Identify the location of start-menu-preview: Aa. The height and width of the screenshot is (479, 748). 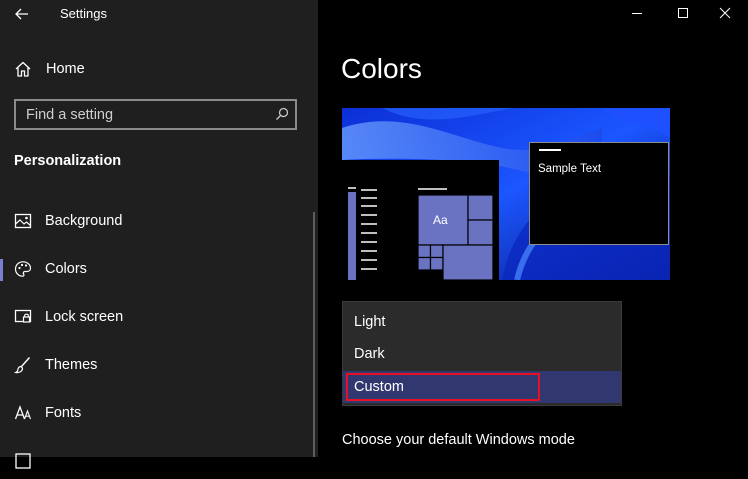
(420, 220).